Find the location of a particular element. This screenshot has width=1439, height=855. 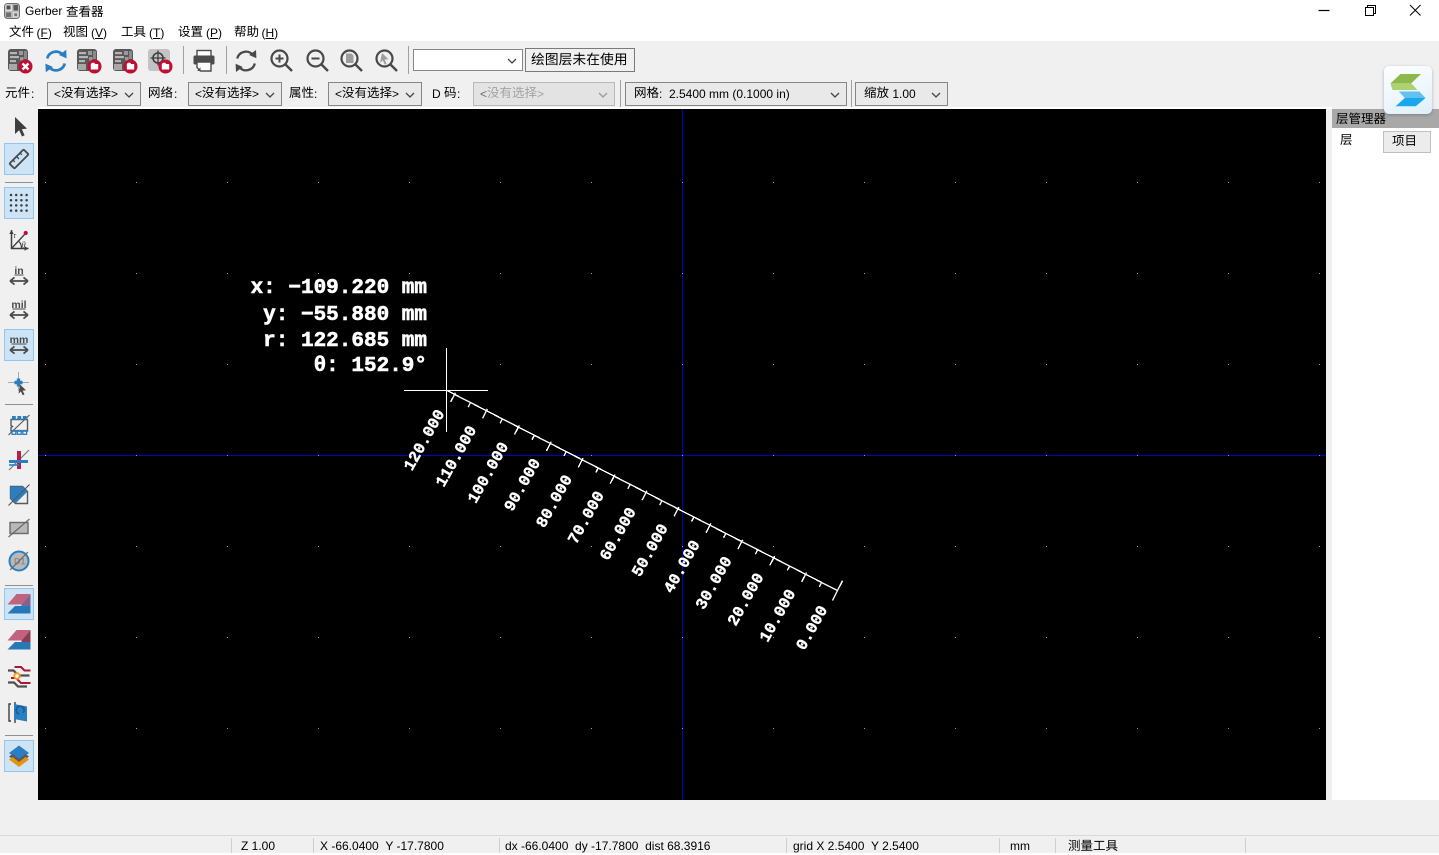

svg-text: r is located at coordinates (15, 235).